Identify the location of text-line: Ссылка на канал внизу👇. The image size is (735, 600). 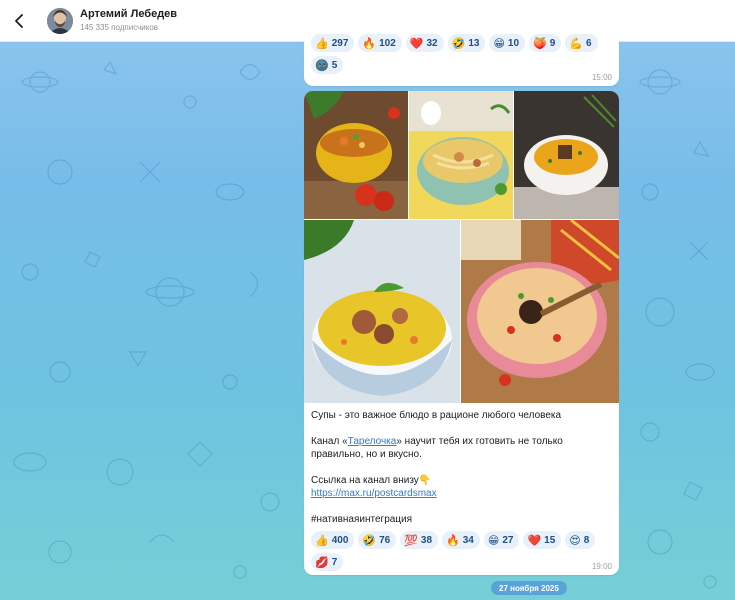
(371, 480).